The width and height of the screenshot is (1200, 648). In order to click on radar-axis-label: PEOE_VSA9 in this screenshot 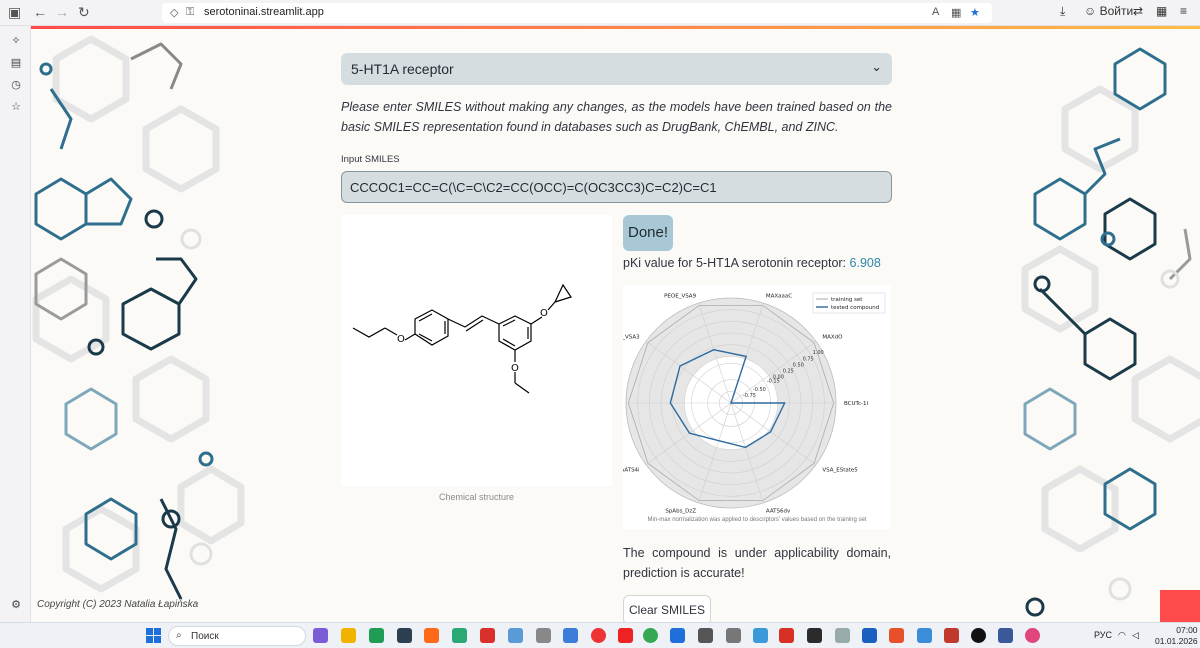, I will do `click(680, 297)`.